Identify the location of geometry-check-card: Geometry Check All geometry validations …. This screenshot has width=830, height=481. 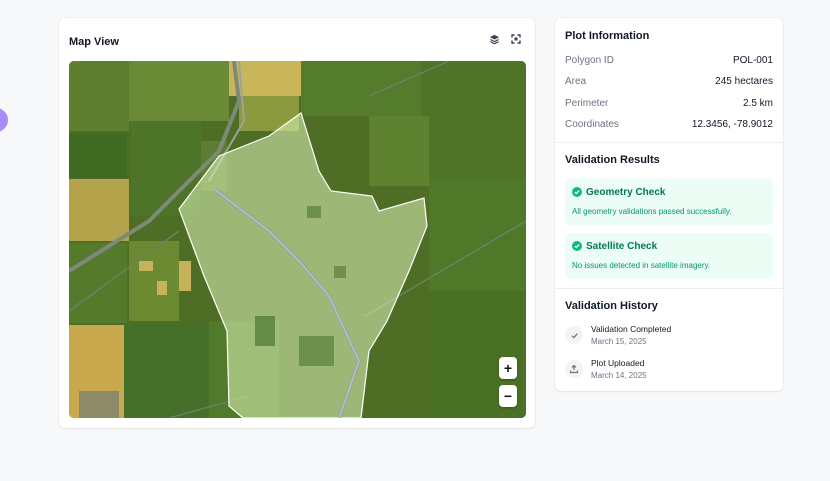
(669, 202).